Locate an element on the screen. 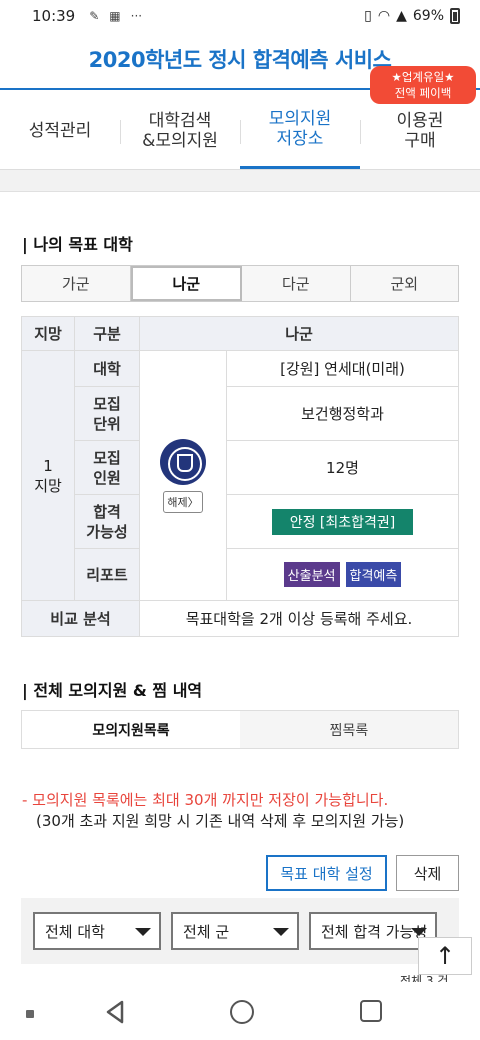 The height and width of the screenshot is (1040, 480). scroll-to-top-button: ↑ is located at coordinates (445, 956).